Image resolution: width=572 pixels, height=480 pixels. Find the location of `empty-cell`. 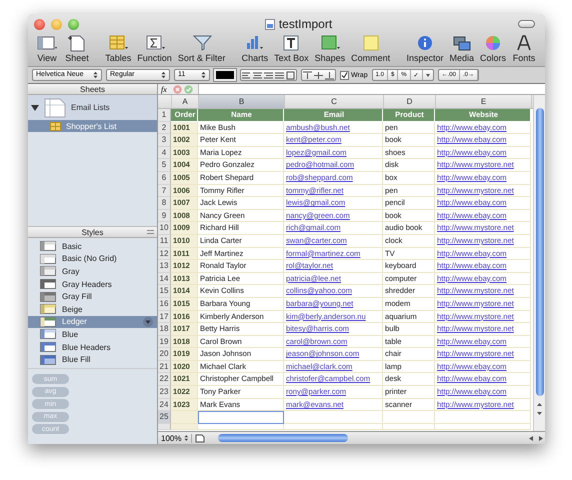

empty-cell is located at coordinates (409, 417).